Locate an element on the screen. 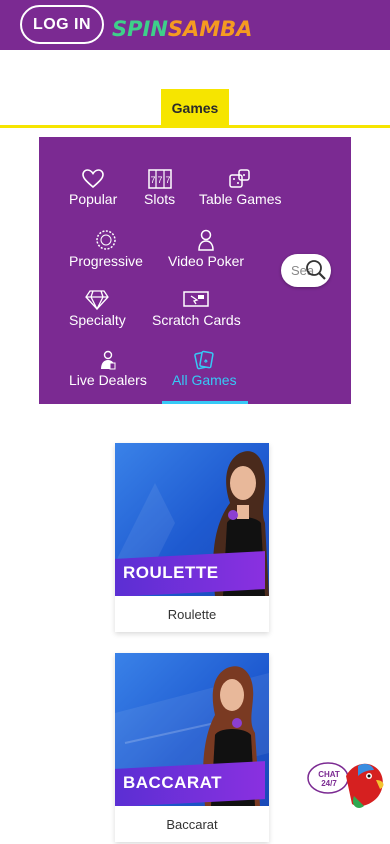  cards-icon: ♠ is located at coordinates (204, 360).